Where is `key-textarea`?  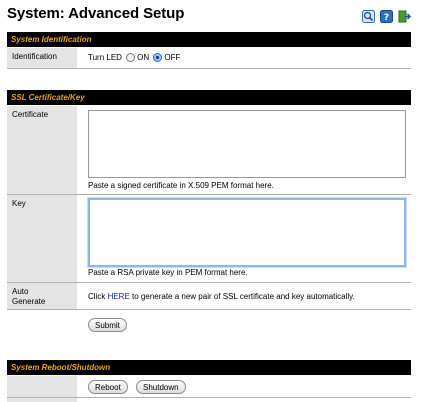
key-textarea is located at coordinates (247, 232).